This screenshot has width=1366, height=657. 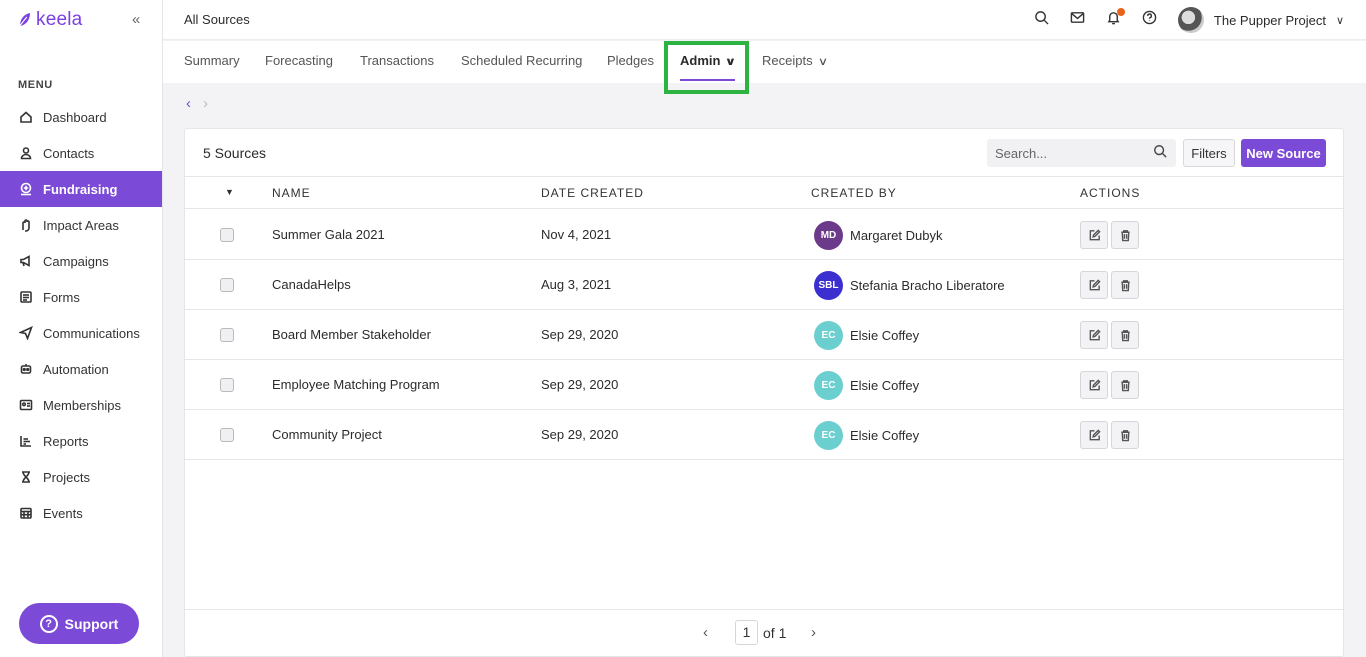 I want to click on sidebar-item-automation: Automation, so click(x=81, y=369).